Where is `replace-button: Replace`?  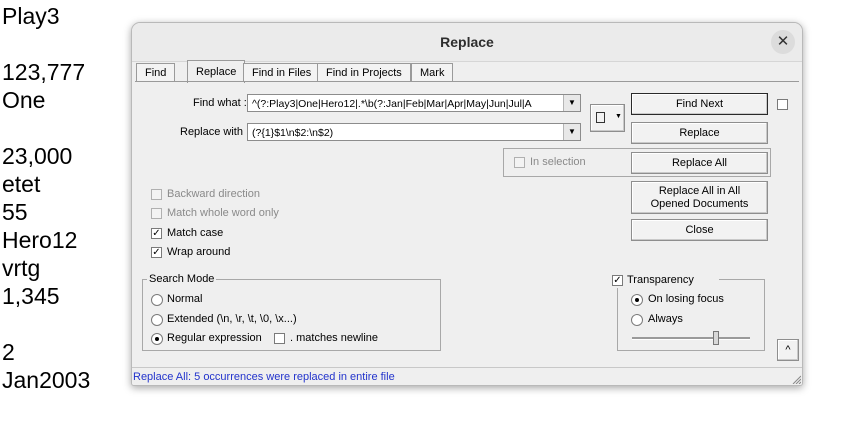
replace-button: Replace is located at coordinates (699, 133).